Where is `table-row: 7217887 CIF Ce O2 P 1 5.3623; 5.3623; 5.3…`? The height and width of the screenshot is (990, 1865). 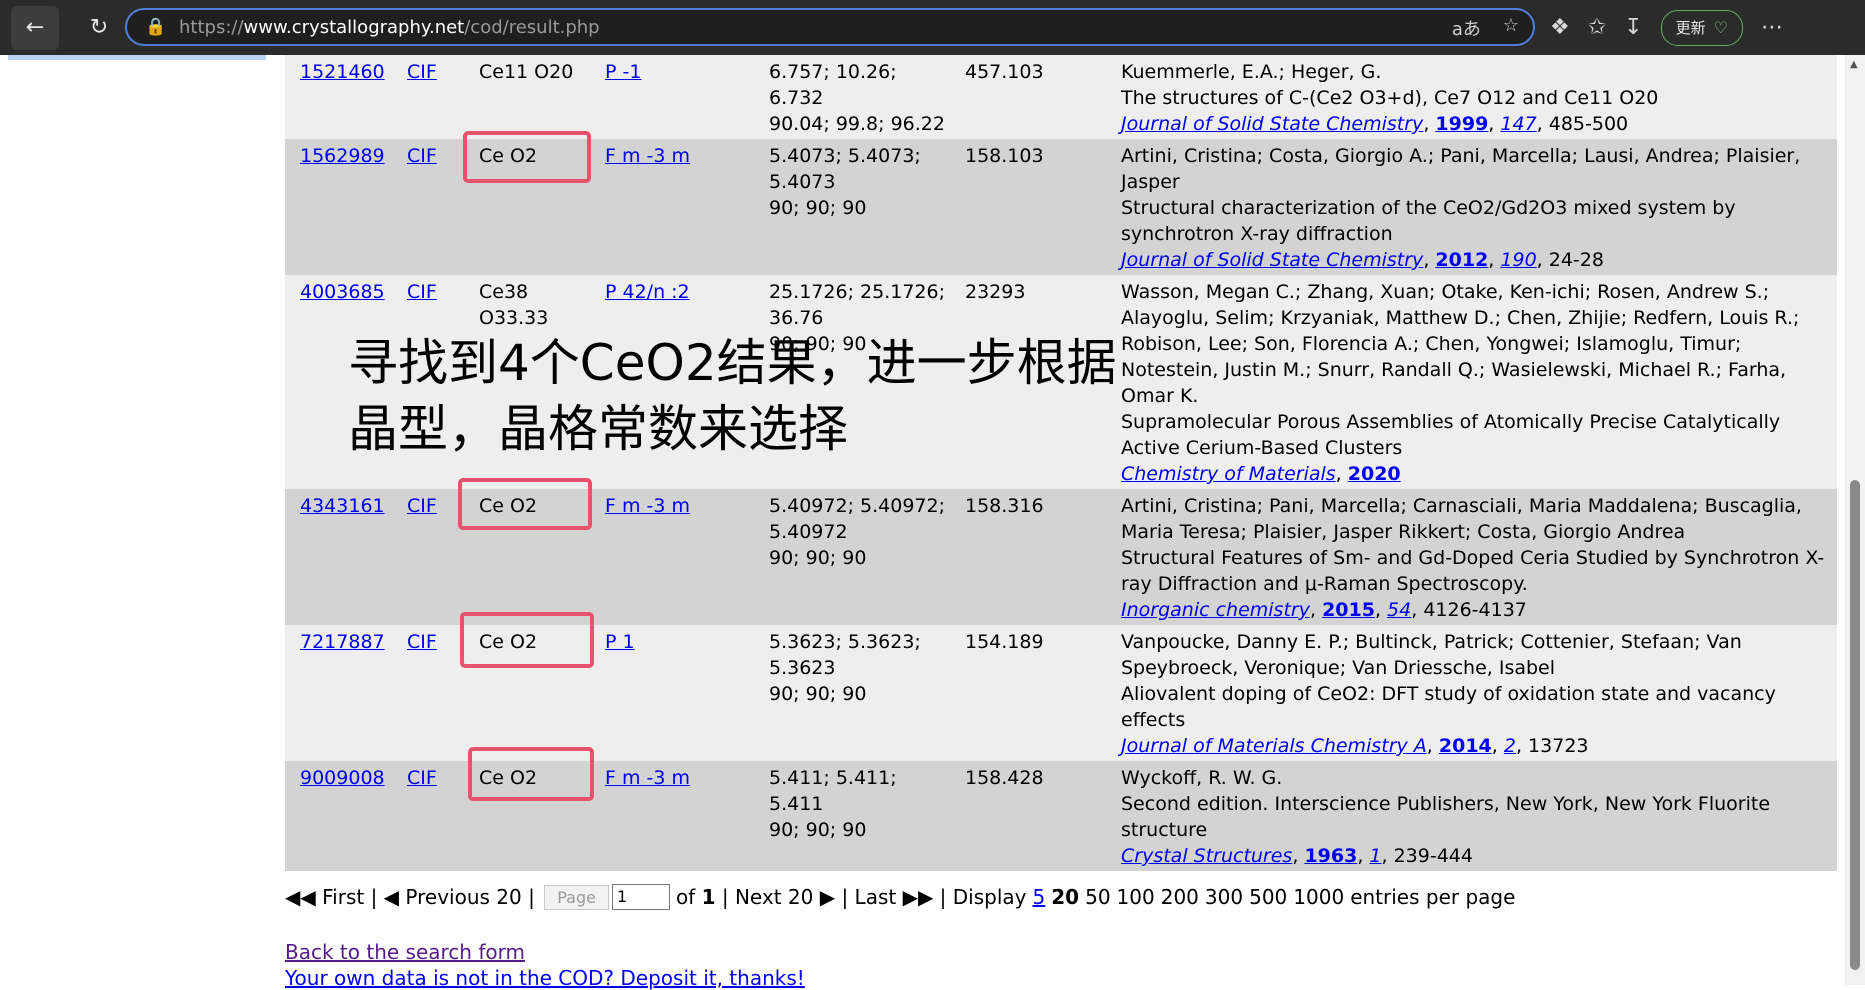
table-row: 7217887 CIF Ce O2 P 1 5.3623; 5.3623; 5.3… is located at coordinates (1061, 693).